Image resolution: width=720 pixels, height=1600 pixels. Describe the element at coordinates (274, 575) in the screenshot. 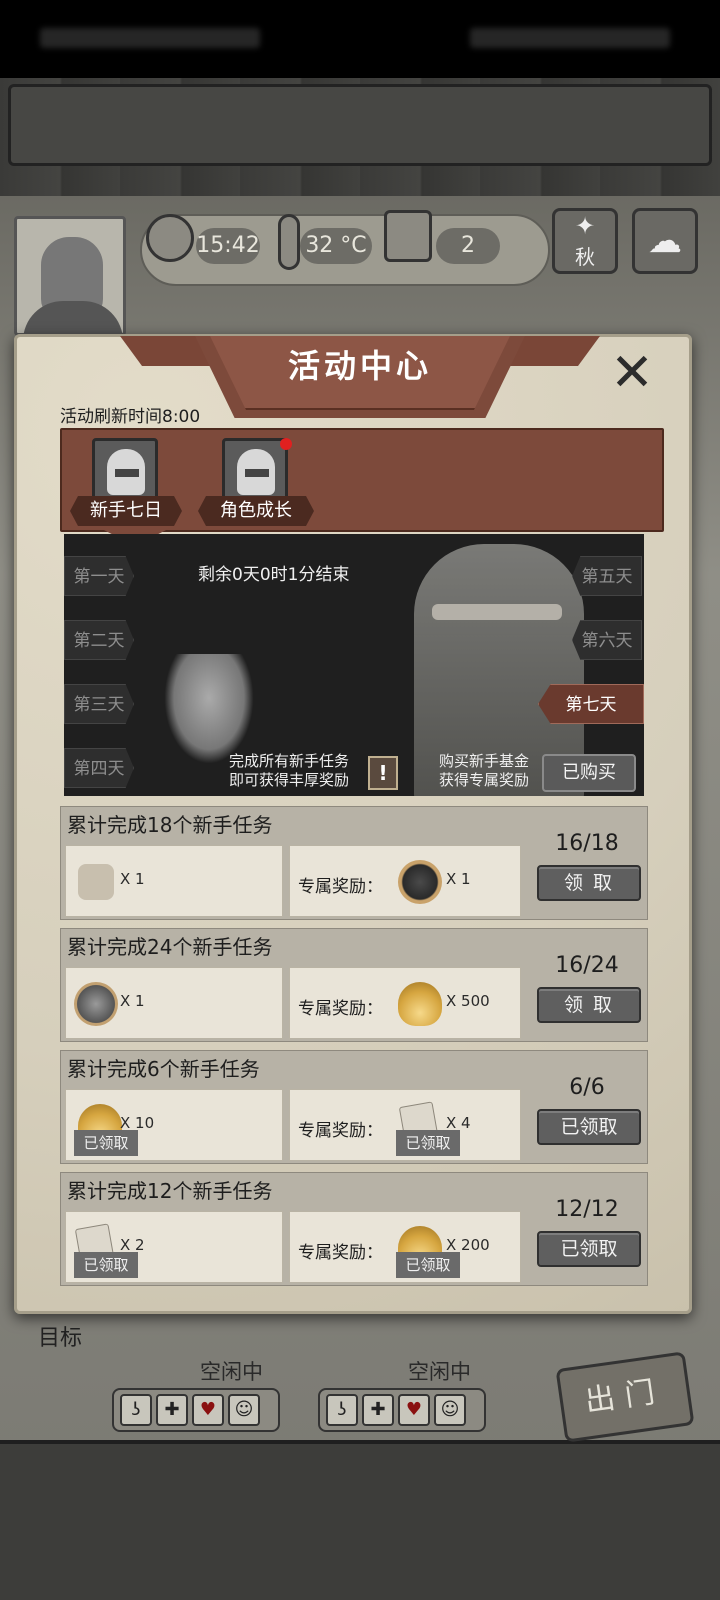

I see `countdown-text: 剩余0天0时1分结束` at that location.